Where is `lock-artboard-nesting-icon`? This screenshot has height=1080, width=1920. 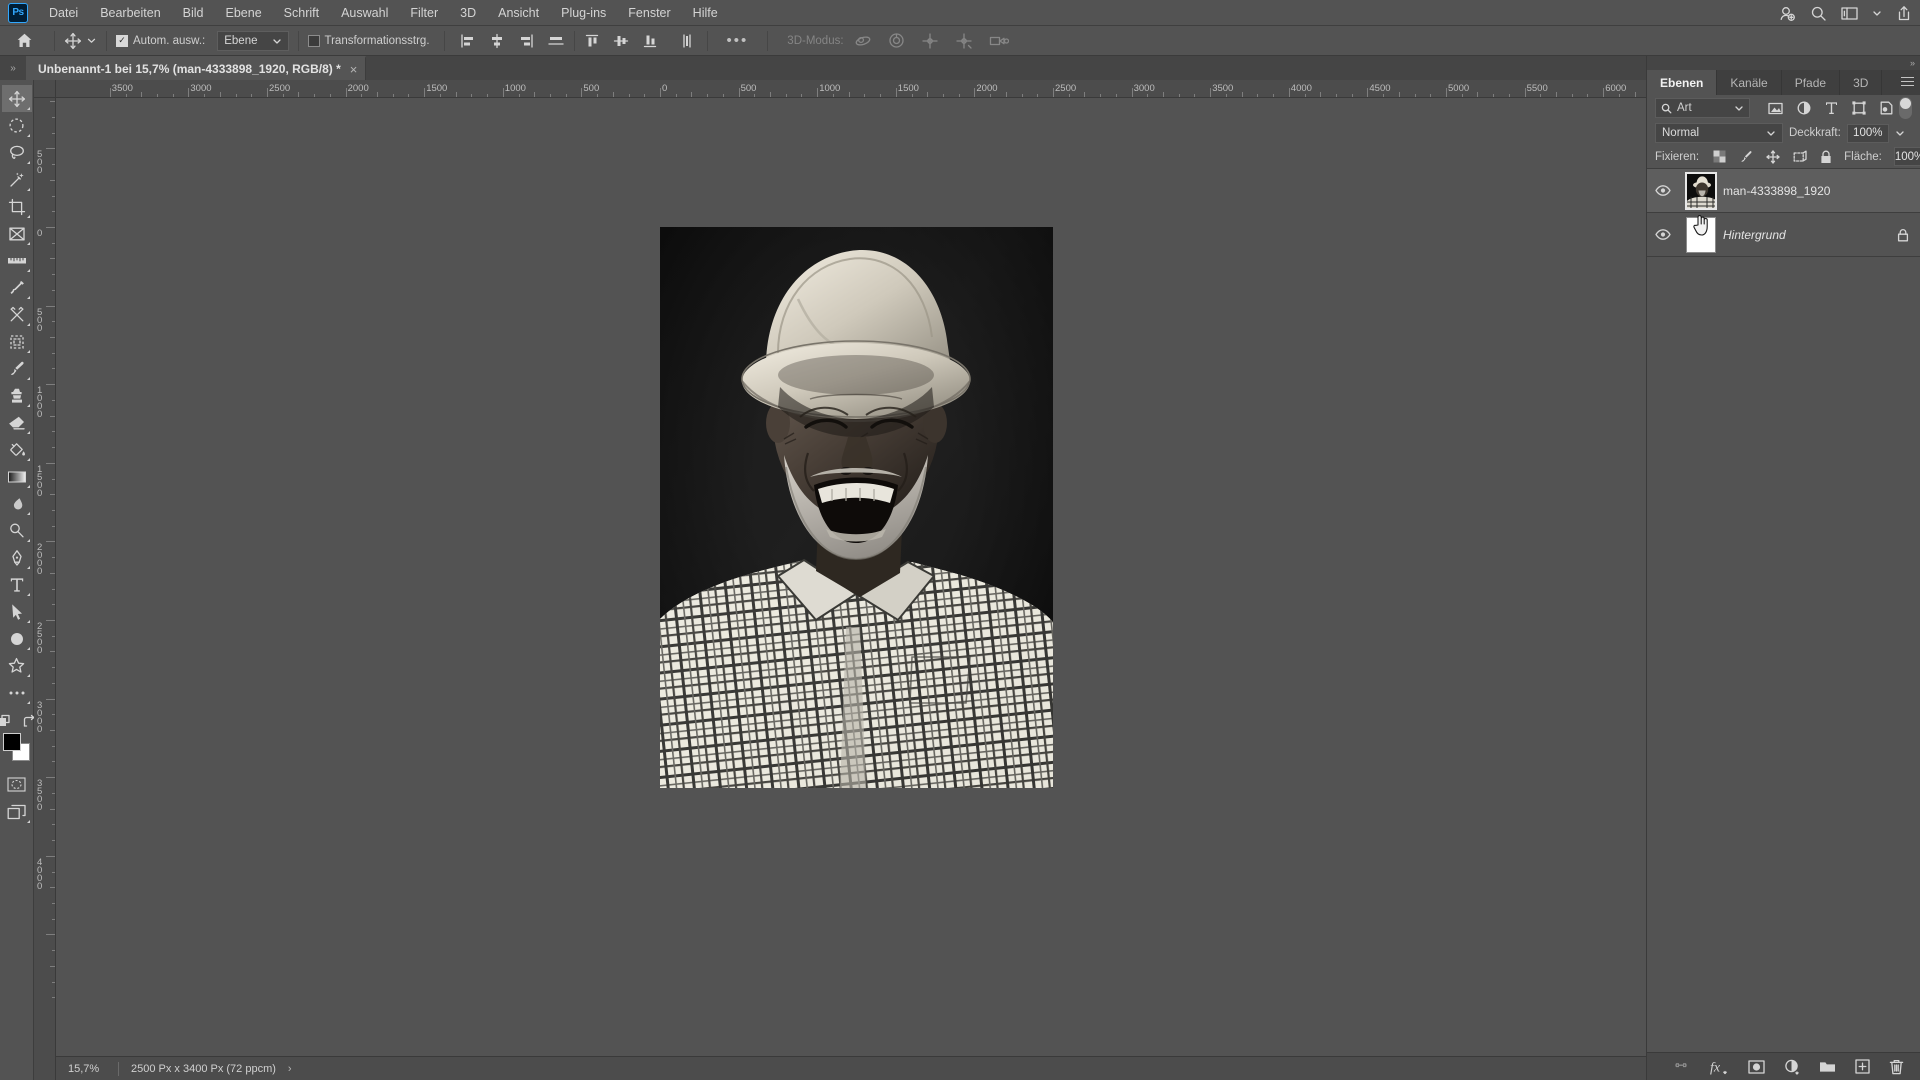 lock-artboard-nesting-icon is located at coordinates (1800, 157).